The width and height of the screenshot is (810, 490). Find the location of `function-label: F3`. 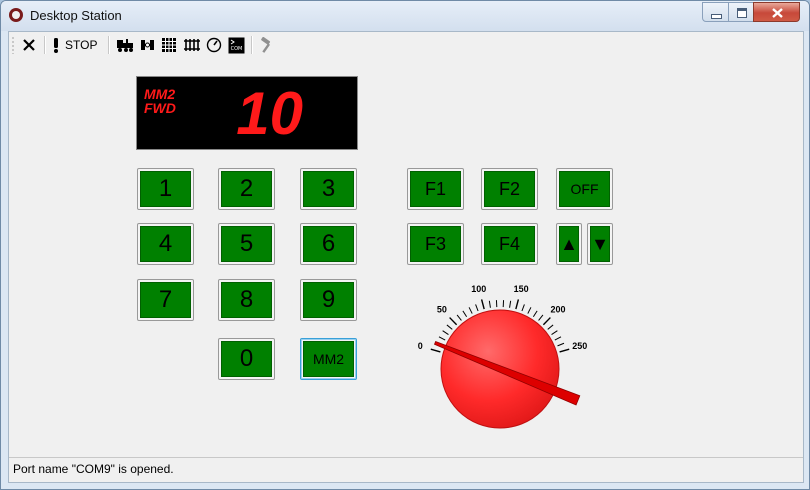

function-label: F3 is located at coordinates (435, 244).